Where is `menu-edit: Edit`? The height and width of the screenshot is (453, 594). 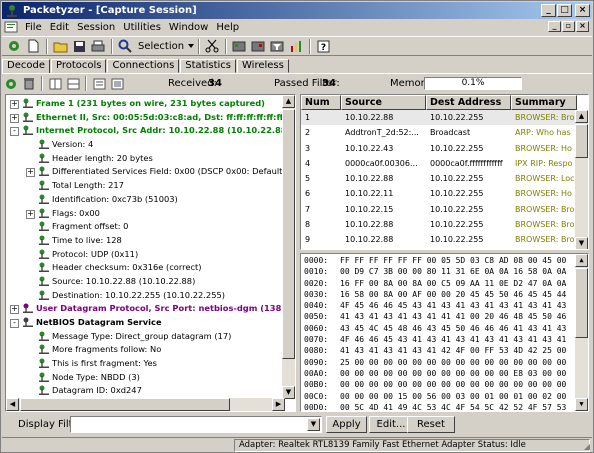
menu-edit: Edit is located at coordinates (59, 27).